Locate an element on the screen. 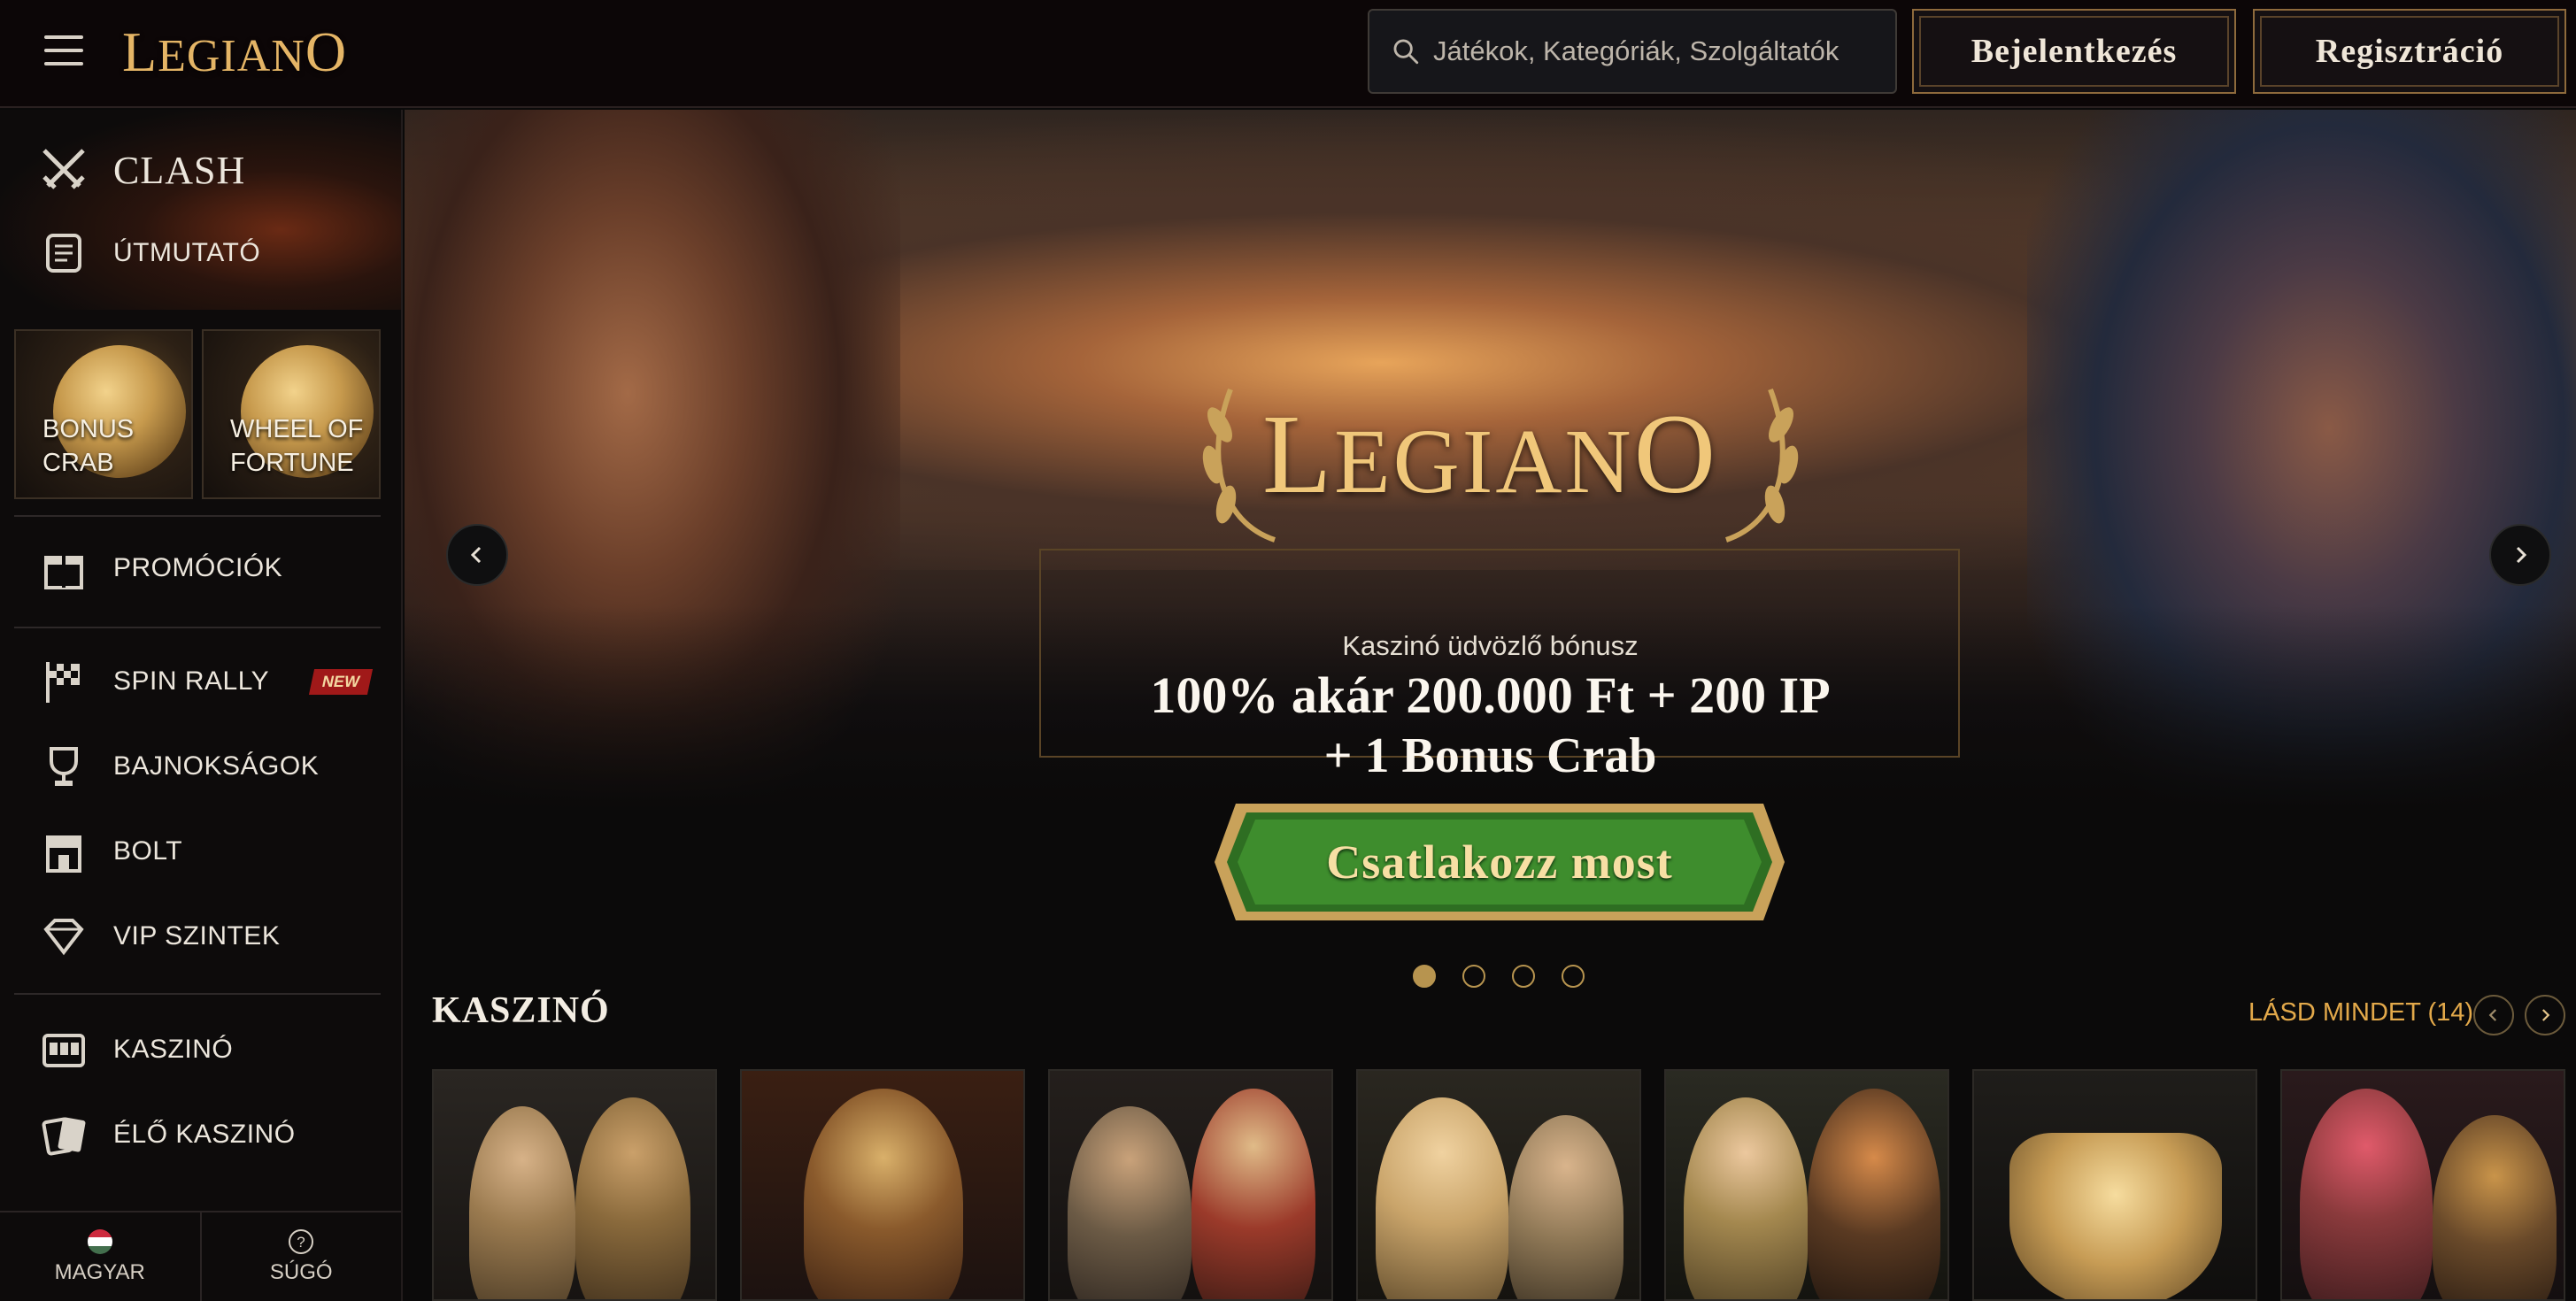 The height and width of the screenshot is (1301, 2576). sidebar-item-vip-levels: VIP SZINTEK is located at coordinates (158, 936).